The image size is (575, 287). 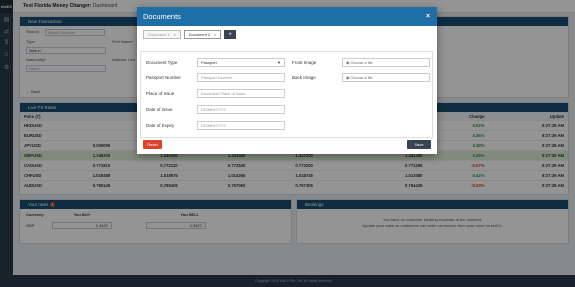 I want to click on back-image-label: Back Image, so click(x=304, y=77).